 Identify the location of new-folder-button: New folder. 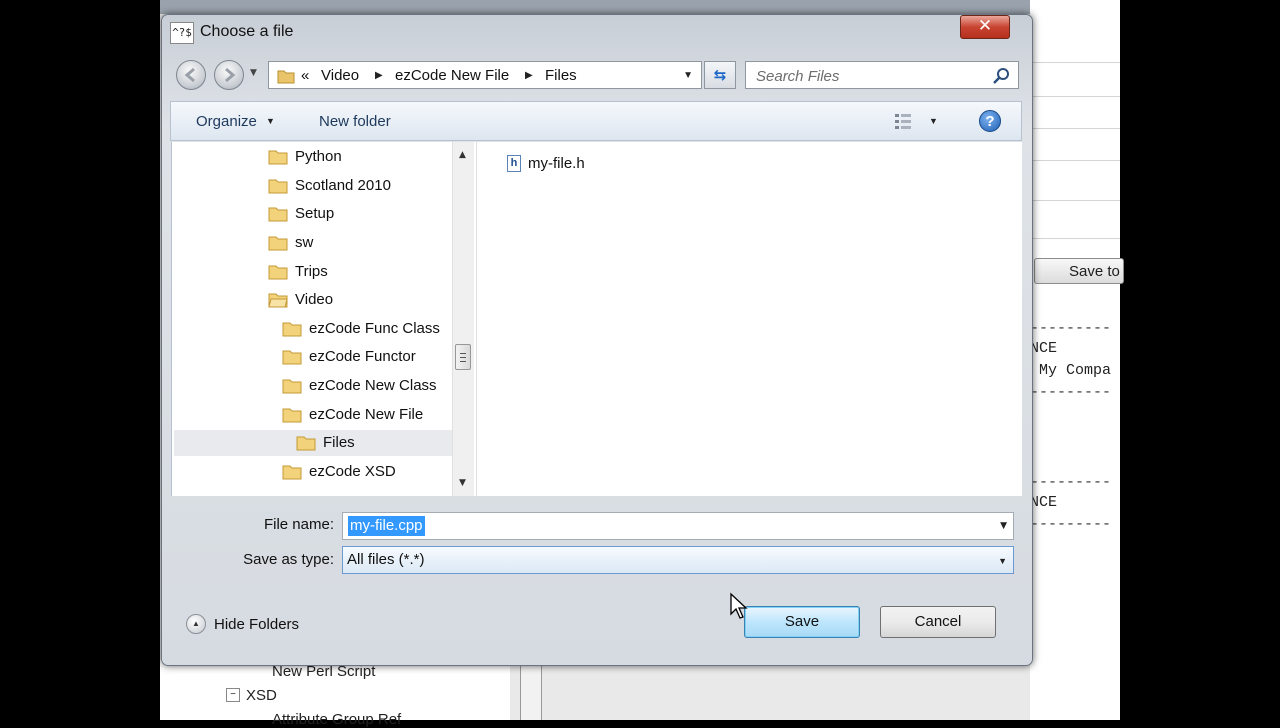
(355, 121).